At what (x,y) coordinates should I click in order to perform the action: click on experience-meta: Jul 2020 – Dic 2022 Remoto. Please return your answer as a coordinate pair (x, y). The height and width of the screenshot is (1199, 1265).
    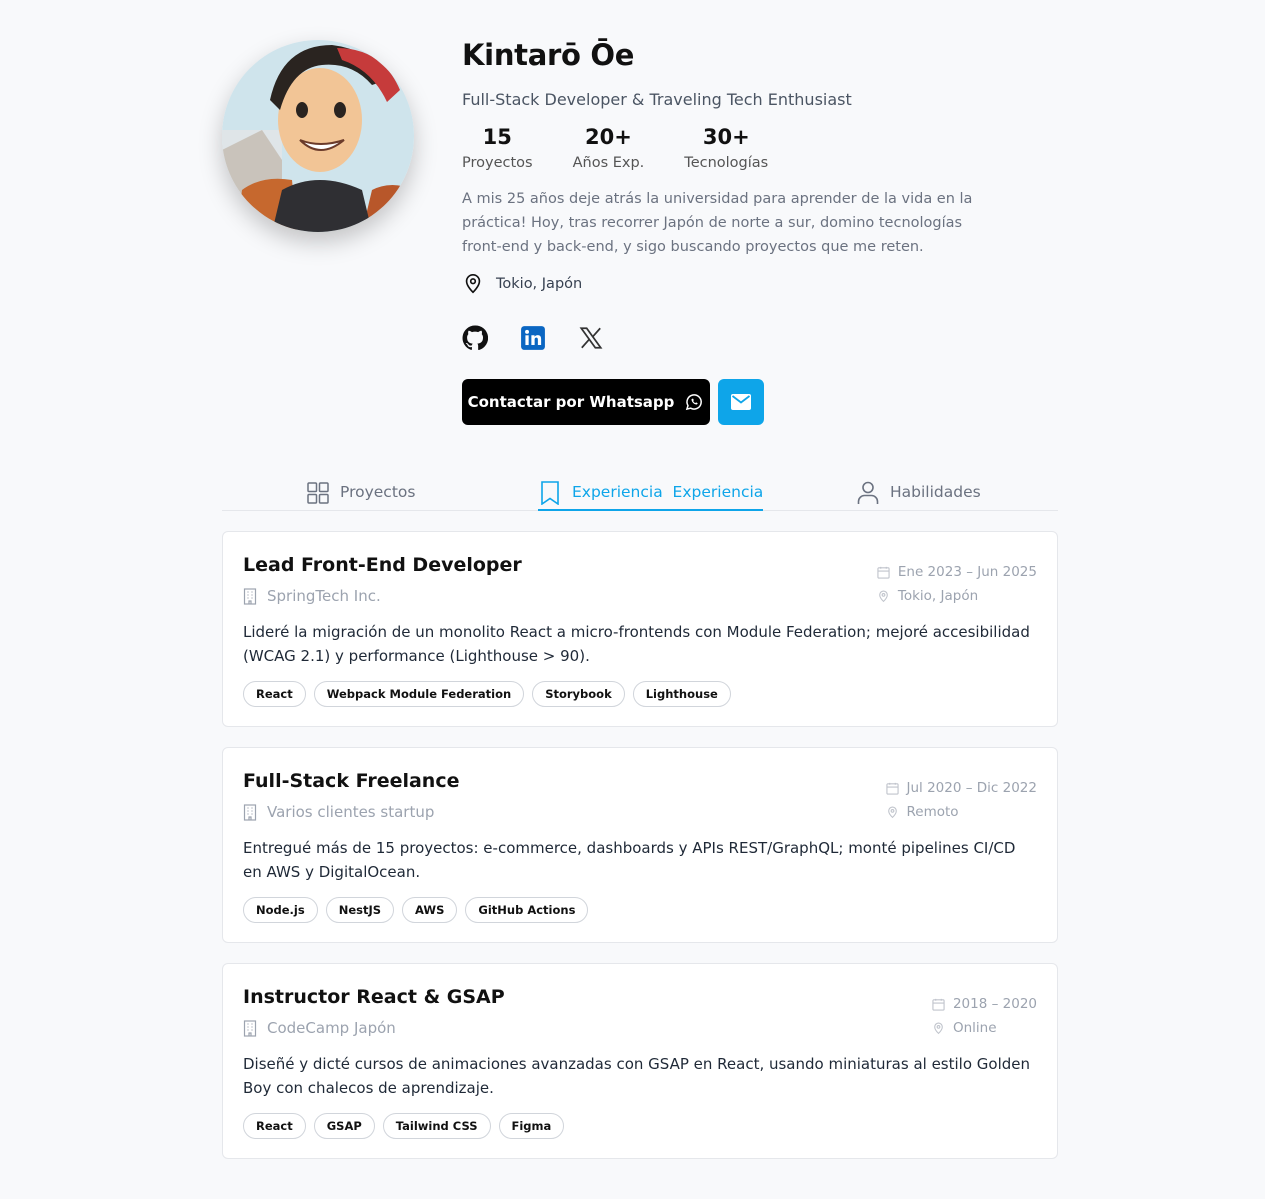
    Looking at the image, I should click on (961, 800).